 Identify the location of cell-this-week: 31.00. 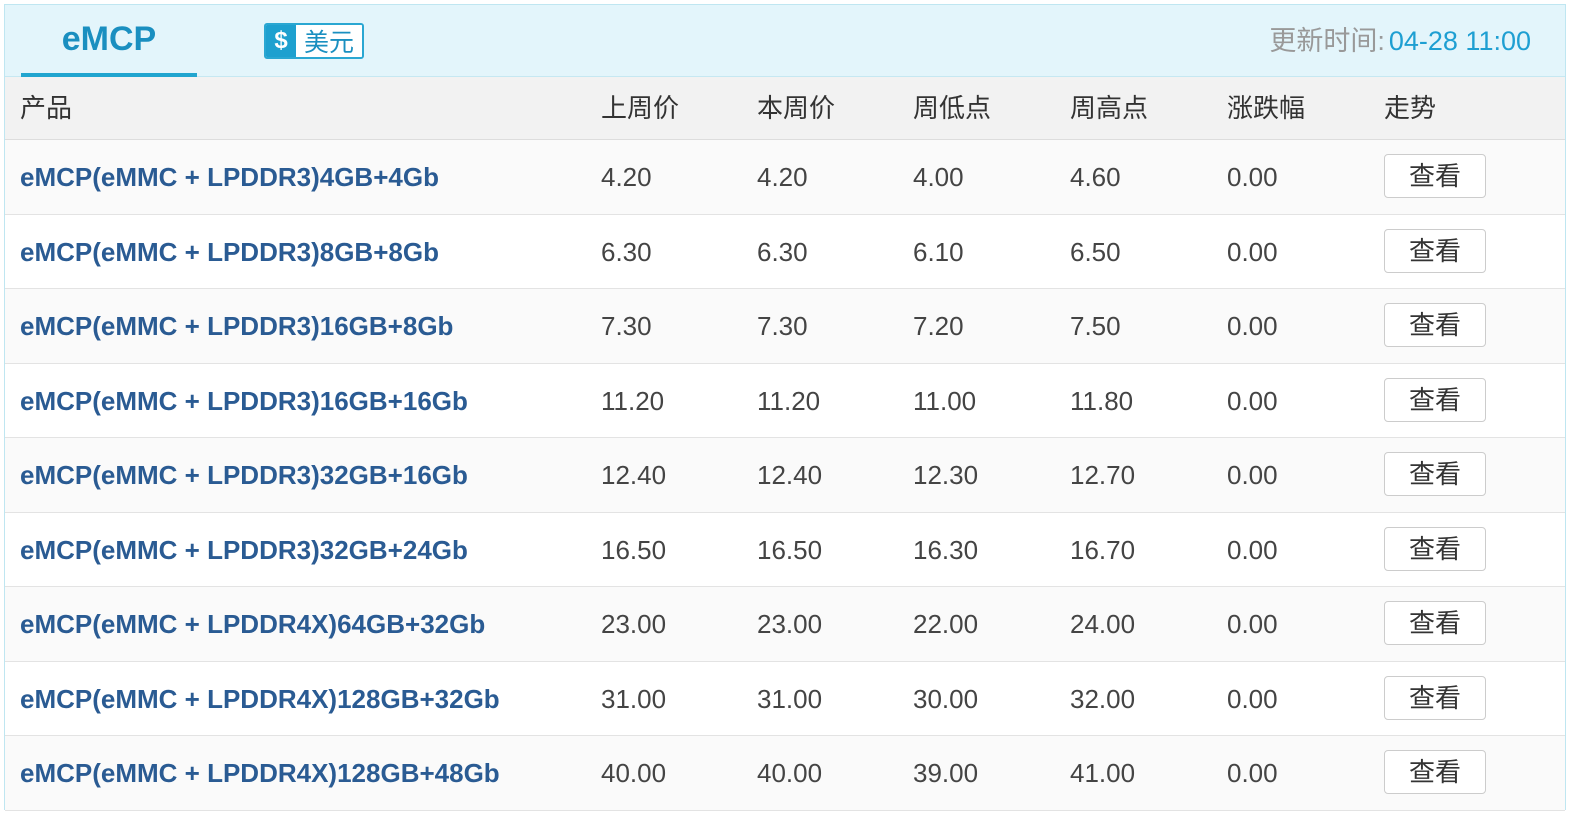
(790, 698).